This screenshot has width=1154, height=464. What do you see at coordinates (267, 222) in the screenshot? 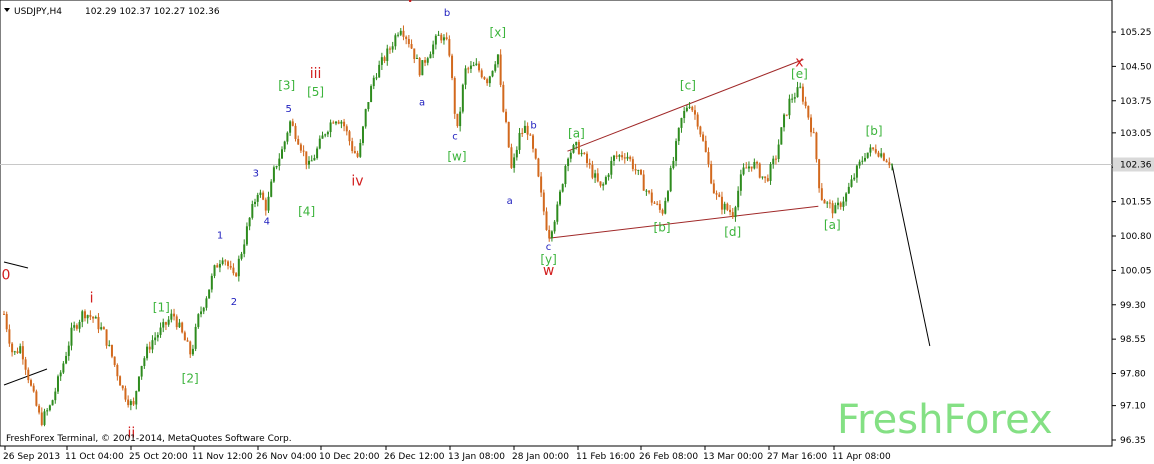
I see `wave-label-blue: 4` at bounding box center [267, 222].